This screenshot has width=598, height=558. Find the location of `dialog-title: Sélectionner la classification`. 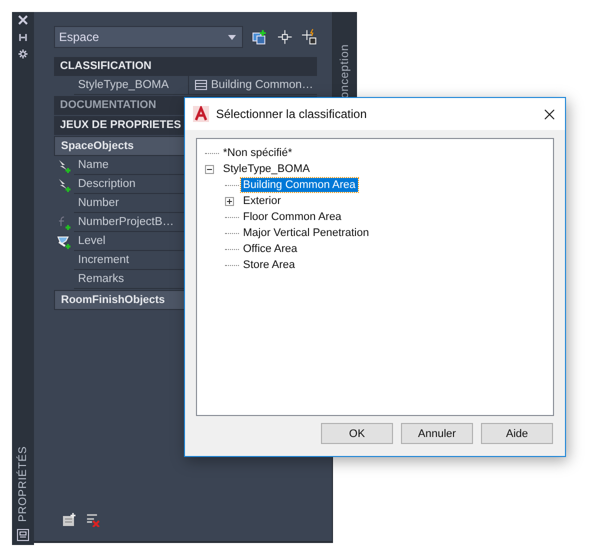

dialog-title: Sélectionner la classification is located at coordinates (292, 114).